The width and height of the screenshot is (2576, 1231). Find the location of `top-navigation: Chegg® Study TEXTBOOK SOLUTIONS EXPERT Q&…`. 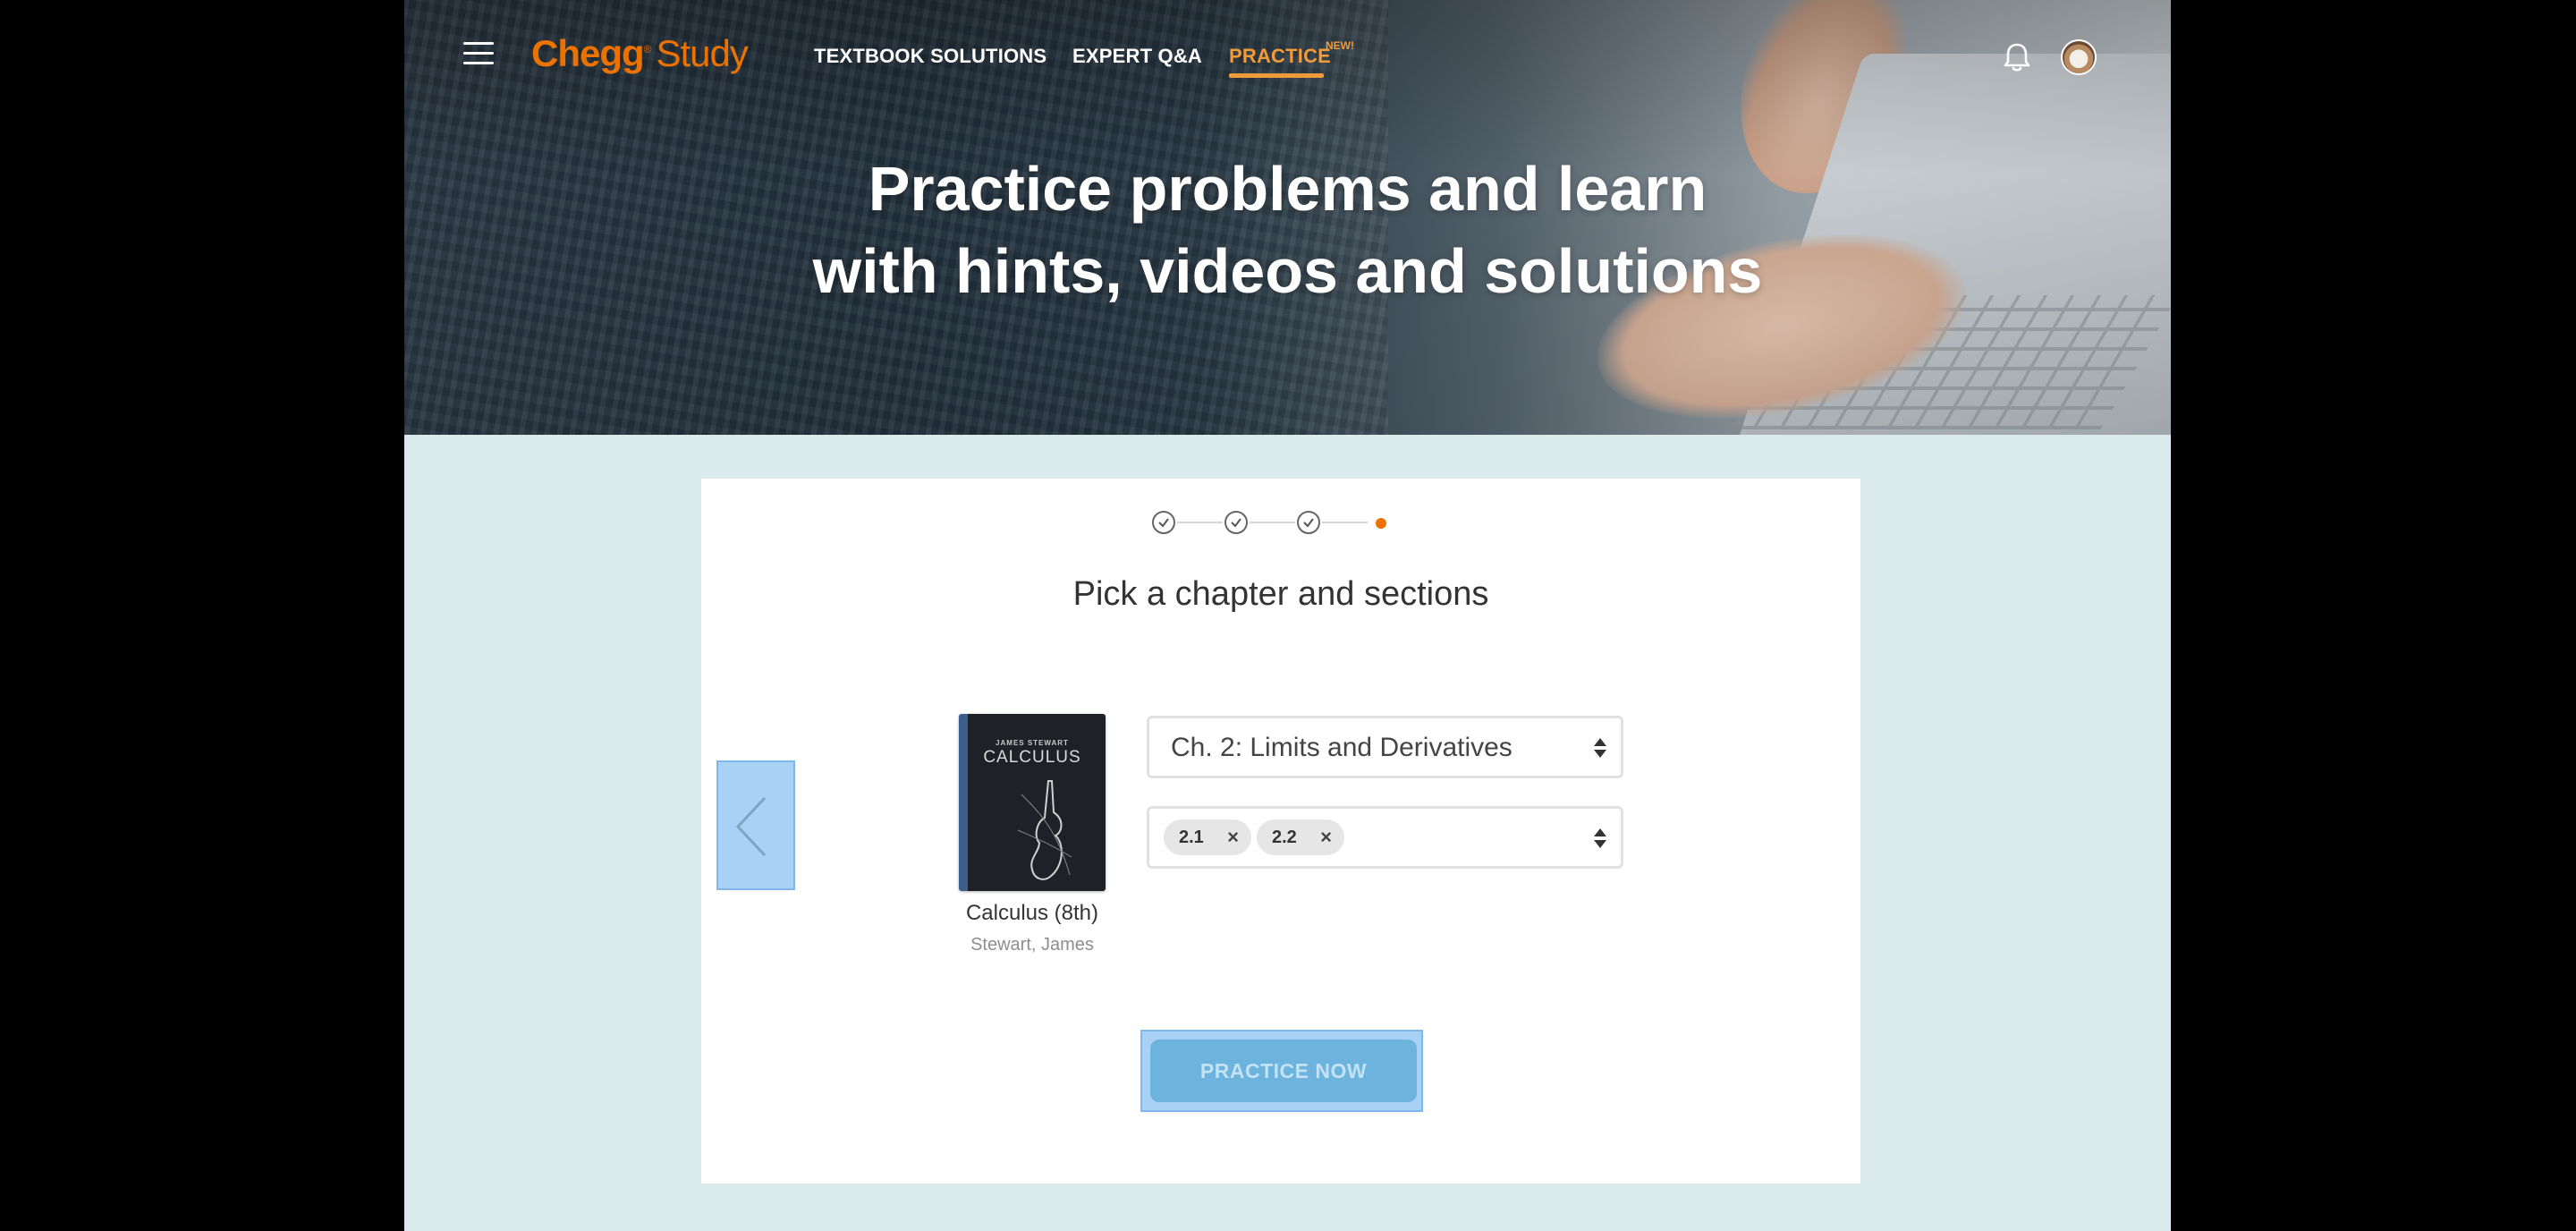

top-navigation: Chegg® Study TEXTBOOK SOLUTIONS EXPERT Q&… is located at coordinates (1287, 53).